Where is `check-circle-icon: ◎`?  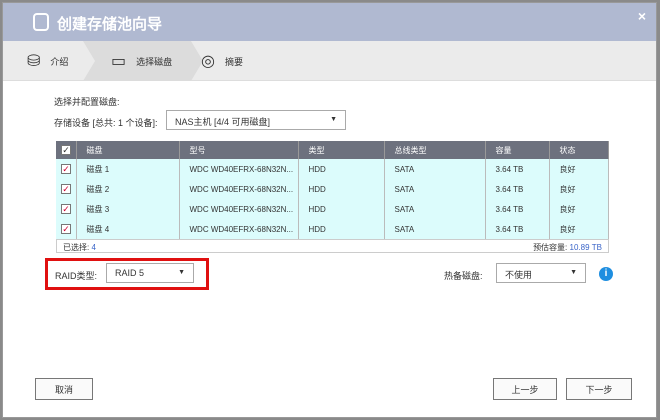 check-circle-icon: ◎ is located at coordinates (208, 61).